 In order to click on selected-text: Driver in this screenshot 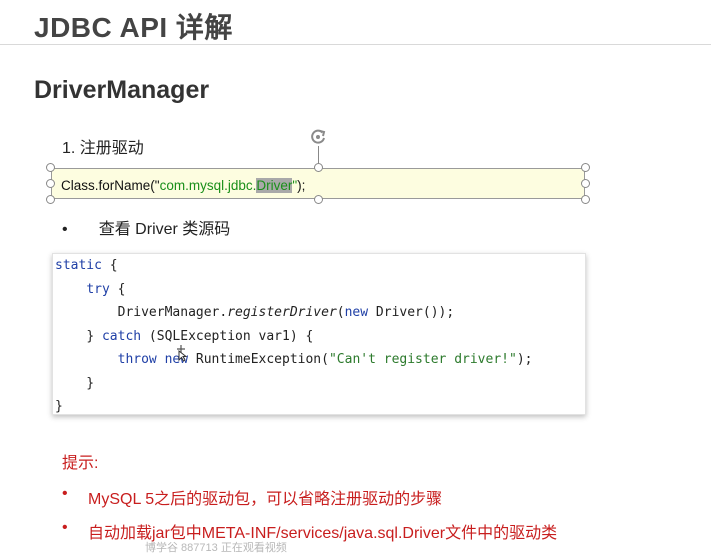, I will do `click(274, 185)`.